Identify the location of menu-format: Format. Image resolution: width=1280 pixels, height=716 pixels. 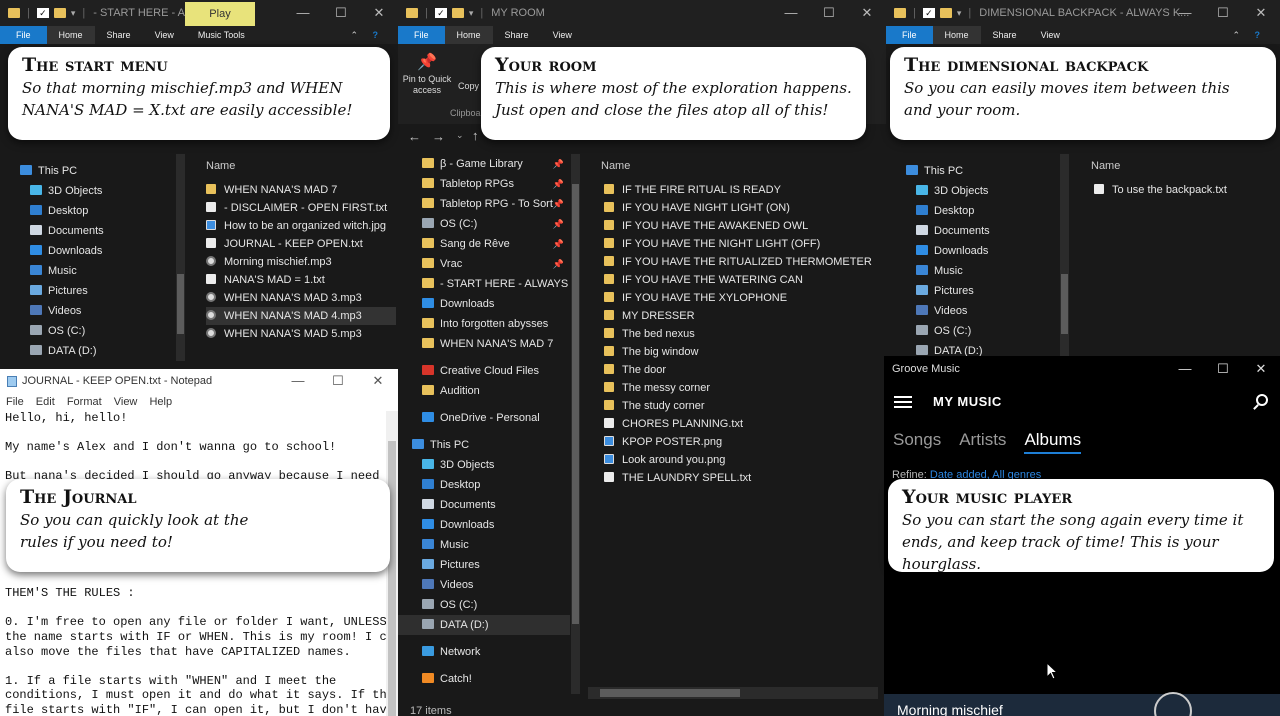
(84, 402).